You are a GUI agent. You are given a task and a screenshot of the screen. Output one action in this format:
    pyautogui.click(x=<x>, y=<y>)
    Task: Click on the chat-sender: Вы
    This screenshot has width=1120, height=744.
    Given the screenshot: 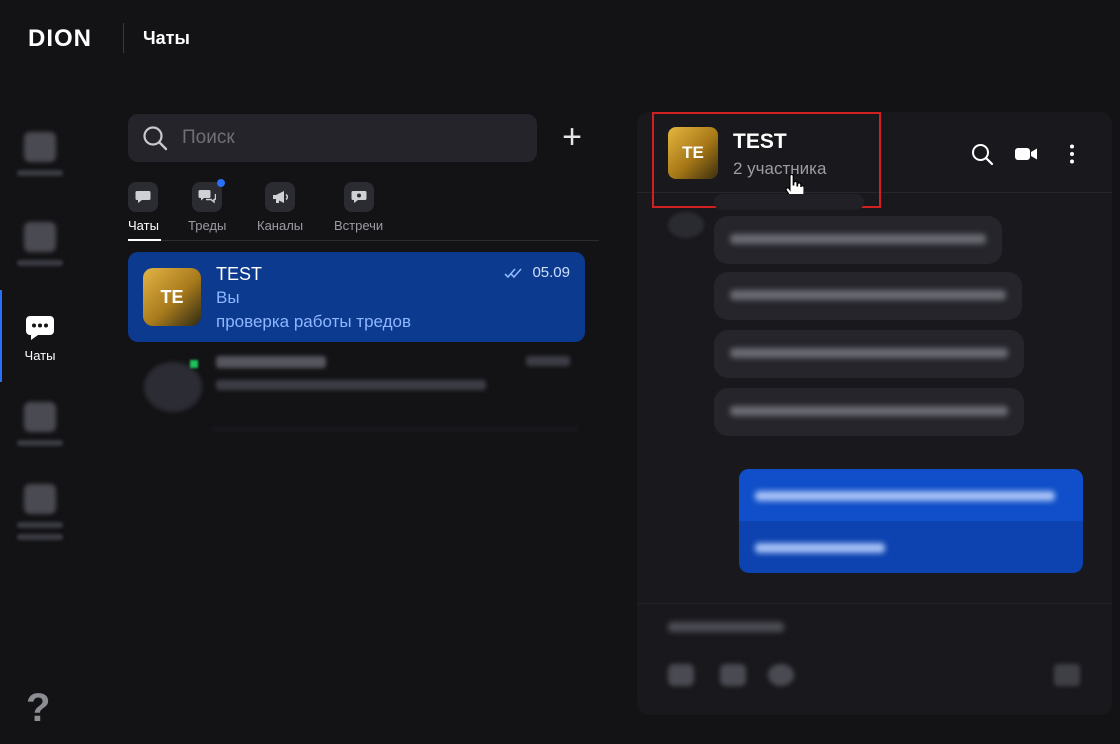 What is the action you would take?
    pyautogui.click(x=228, y=297)
    